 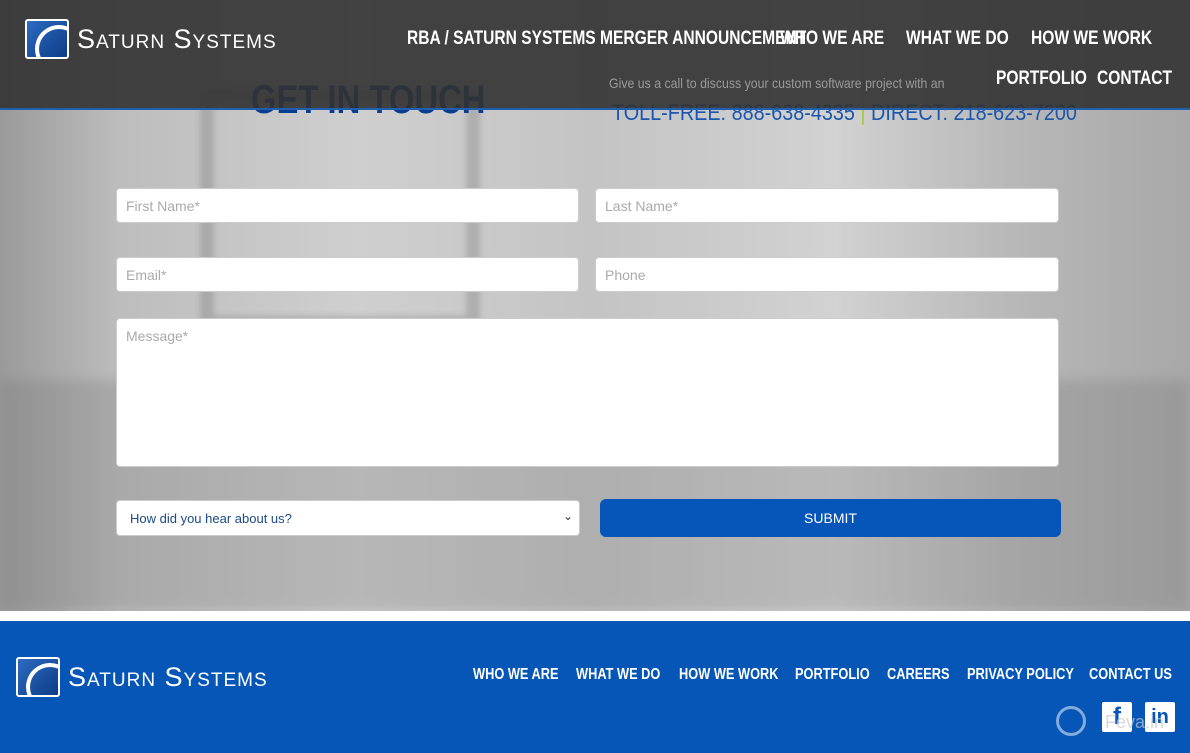 I want to click on footer-logo: Saturn Systems, so click(x=142, y=677).